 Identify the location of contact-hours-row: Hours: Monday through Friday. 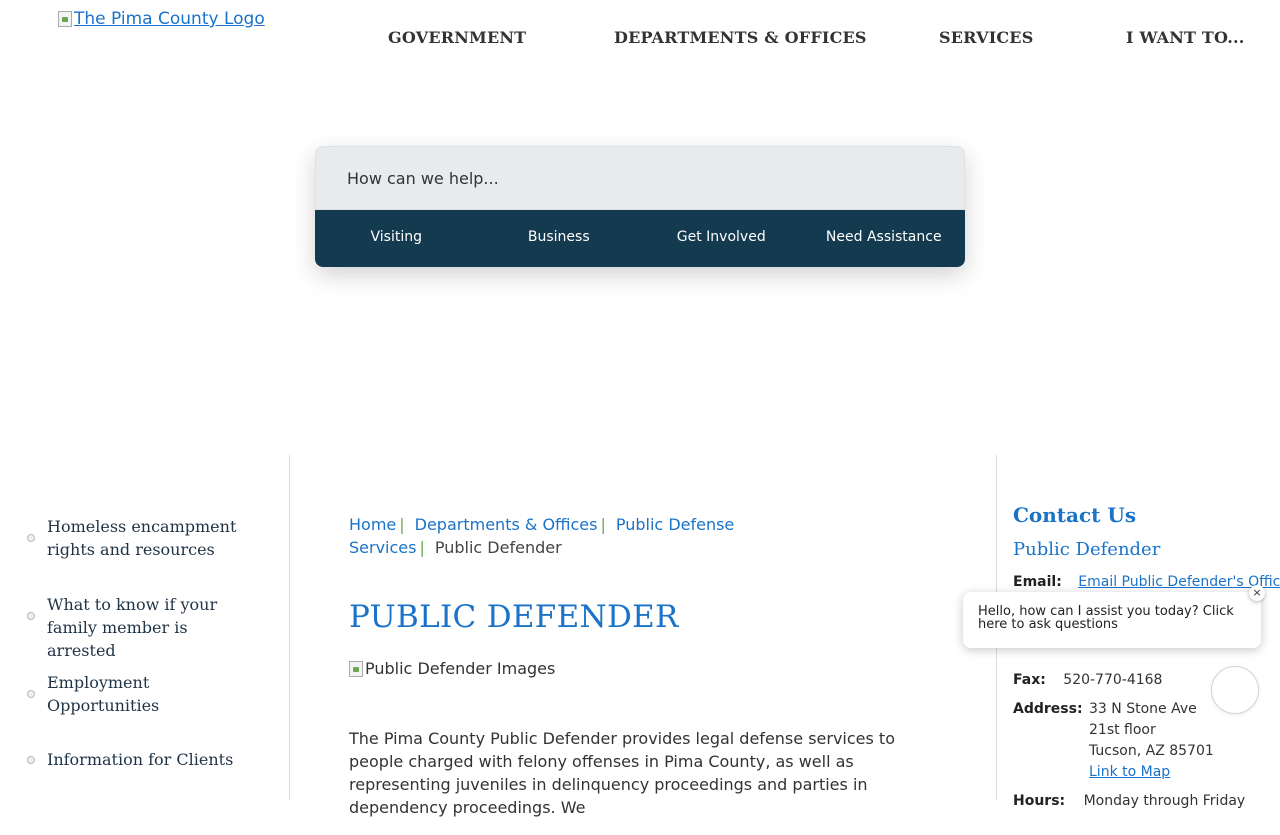
(1129, 801).